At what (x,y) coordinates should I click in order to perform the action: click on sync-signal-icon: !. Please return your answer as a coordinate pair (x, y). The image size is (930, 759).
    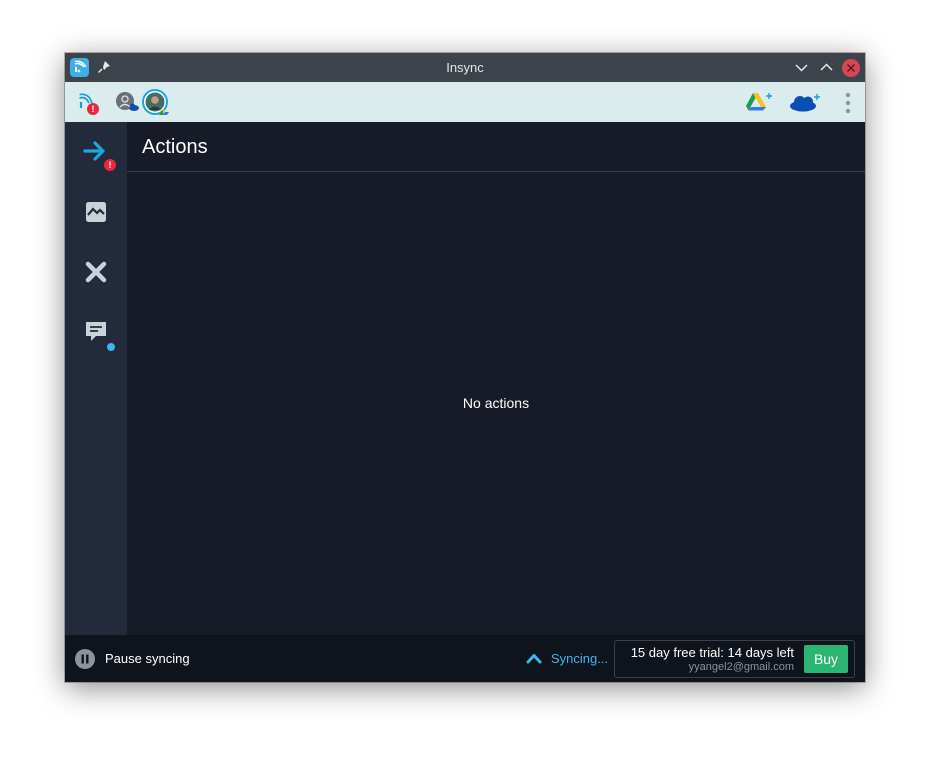
    Looking at the image, I should click on (90, 104).